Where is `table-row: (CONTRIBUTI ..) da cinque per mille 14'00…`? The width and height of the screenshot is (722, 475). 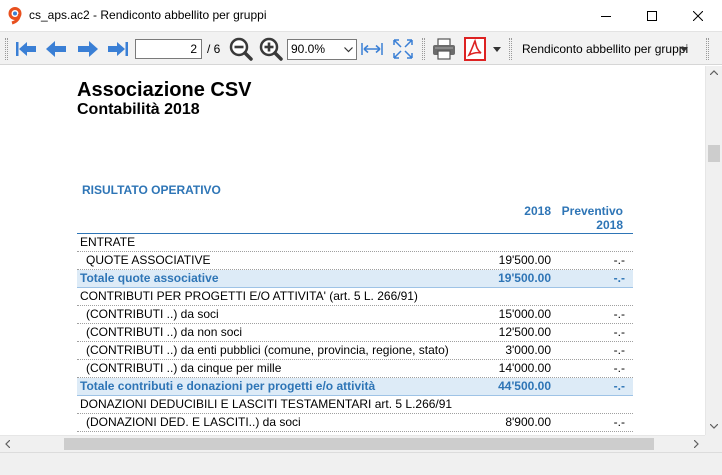 table-row: (CONTRIBUTI ..) da cinque per mille 14'00… is located at coordinates (355, 369).